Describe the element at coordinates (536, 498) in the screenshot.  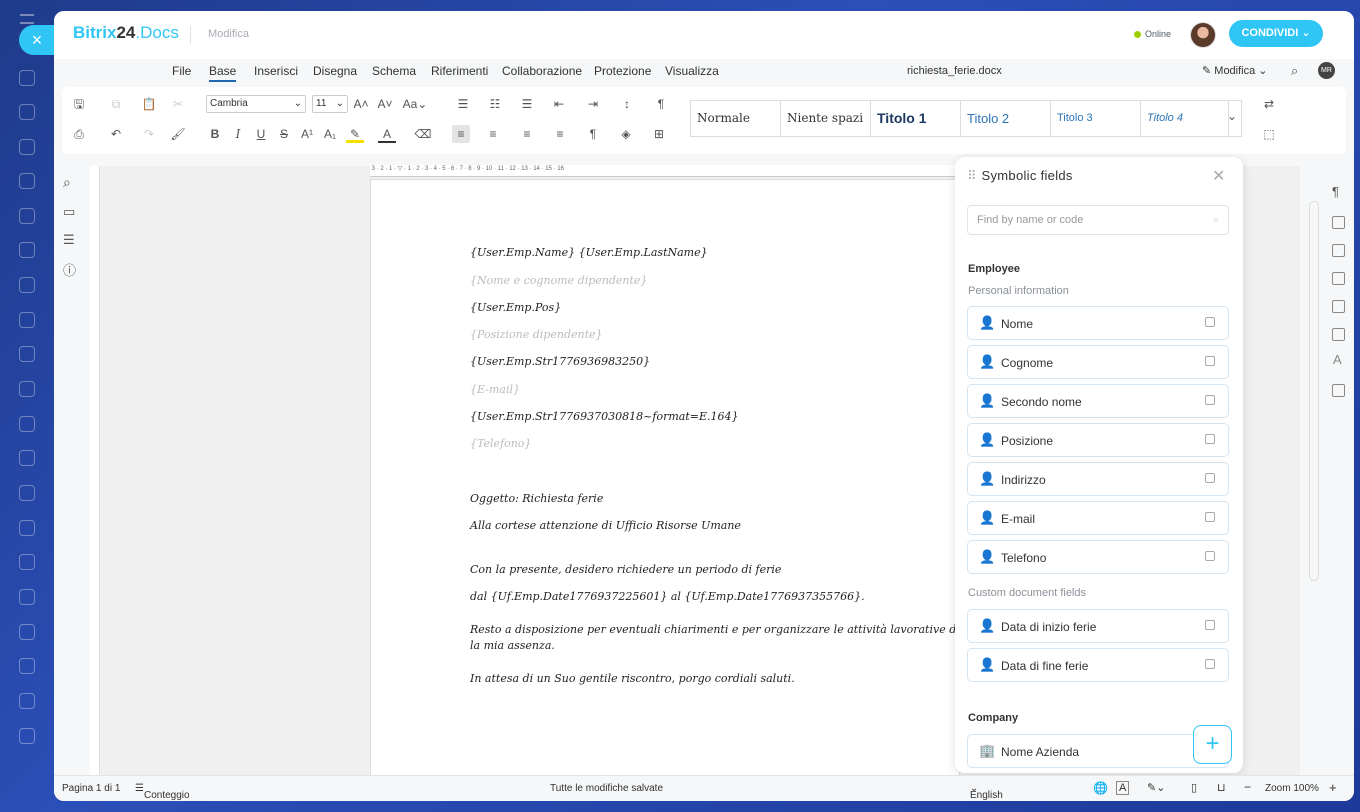
I see `doc-line: Oggetto: Richiesta ferie` at that location.